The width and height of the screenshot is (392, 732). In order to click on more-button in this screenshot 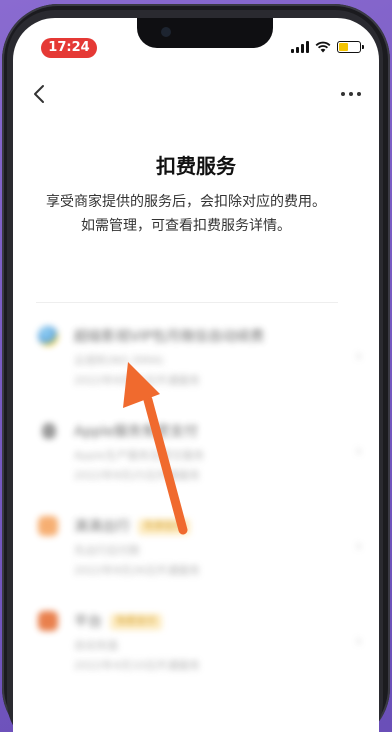, I will do `click(351, 94)`.